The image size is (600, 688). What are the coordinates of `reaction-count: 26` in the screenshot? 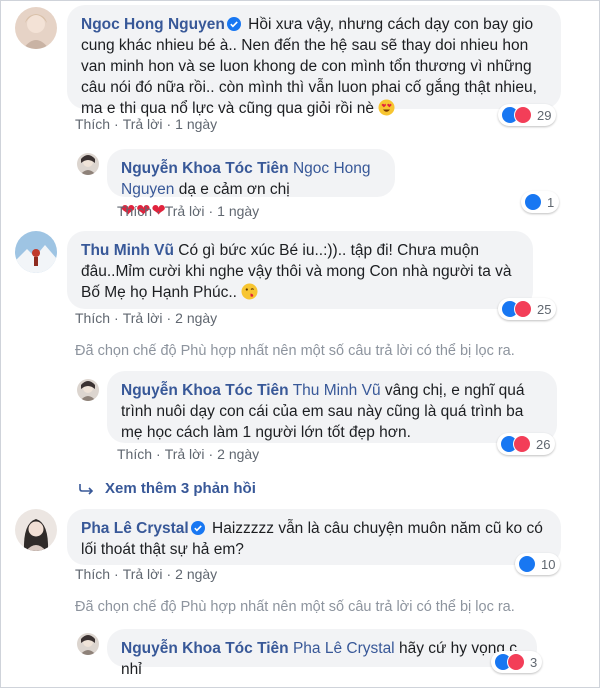 It's located at (543, 444).